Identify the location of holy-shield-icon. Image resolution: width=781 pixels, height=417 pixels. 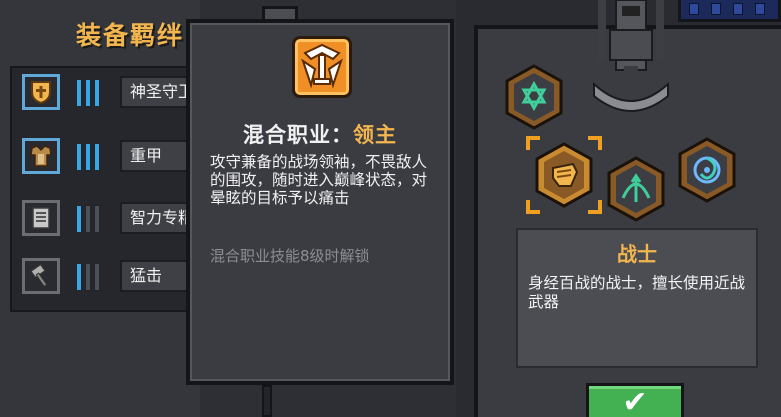
(41, 92).